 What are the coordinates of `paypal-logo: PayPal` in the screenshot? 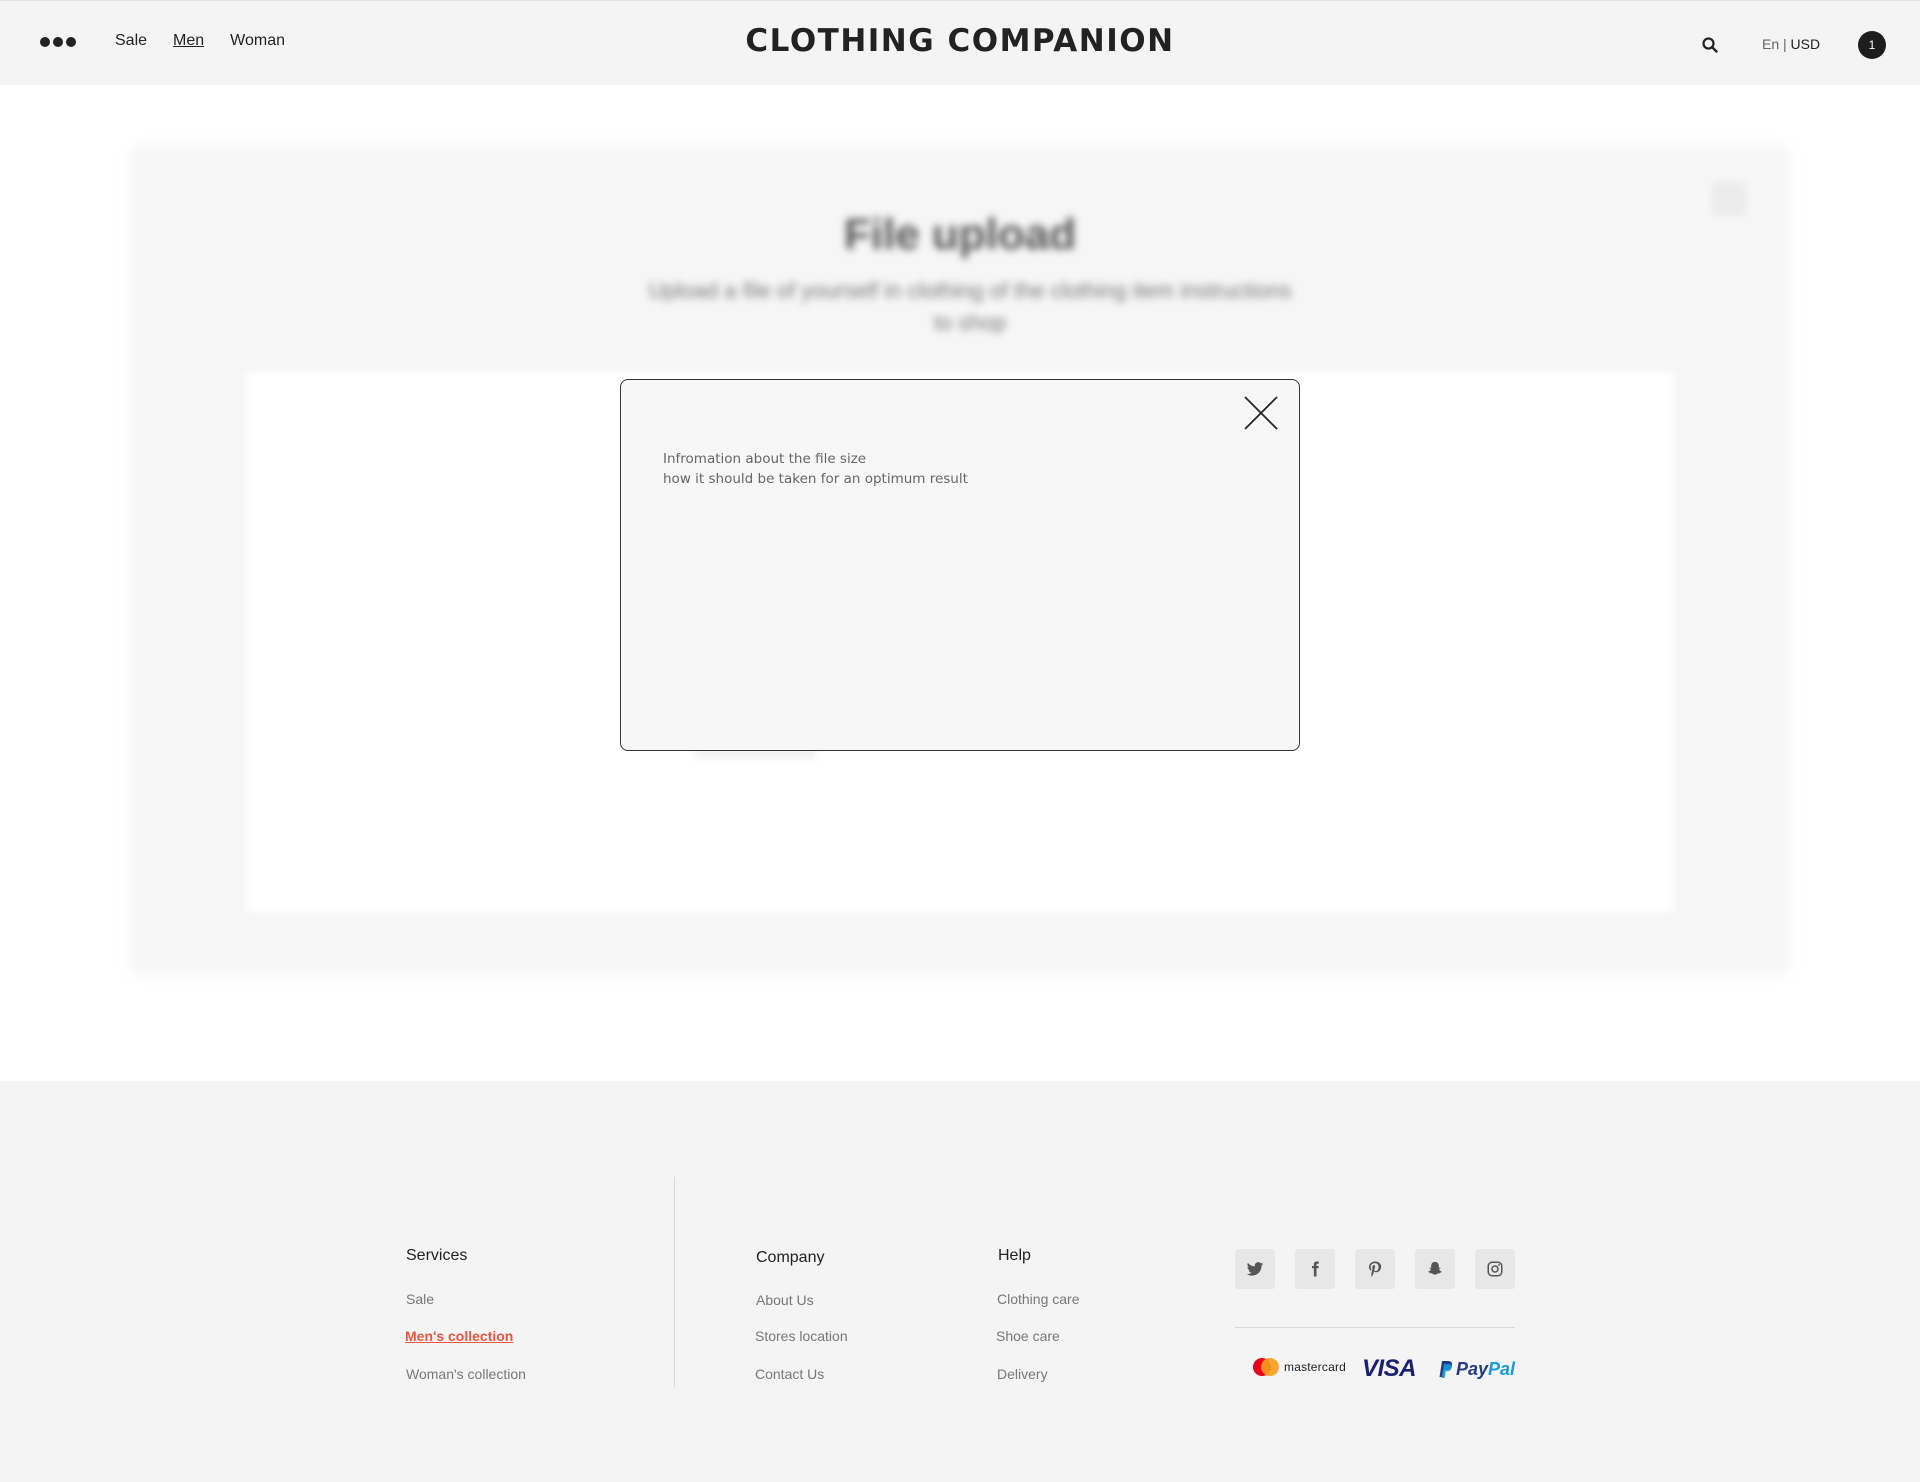 It's located at (1476, 1369).